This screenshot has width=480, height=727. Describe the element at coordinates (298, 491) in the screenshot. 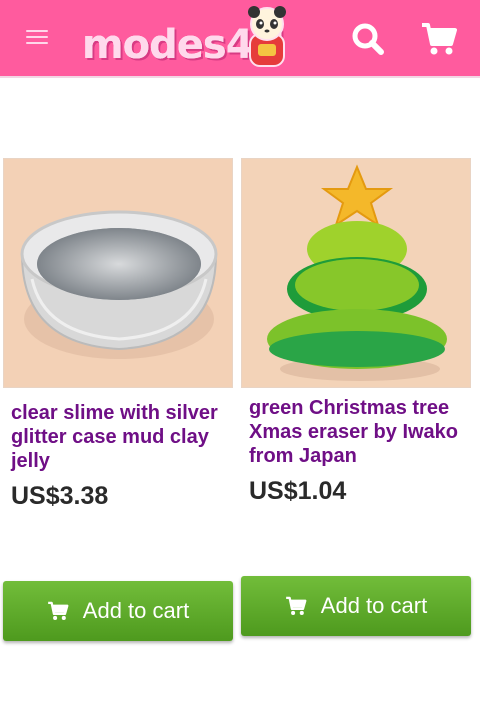

I see `product-price: US$1.04` at that location.